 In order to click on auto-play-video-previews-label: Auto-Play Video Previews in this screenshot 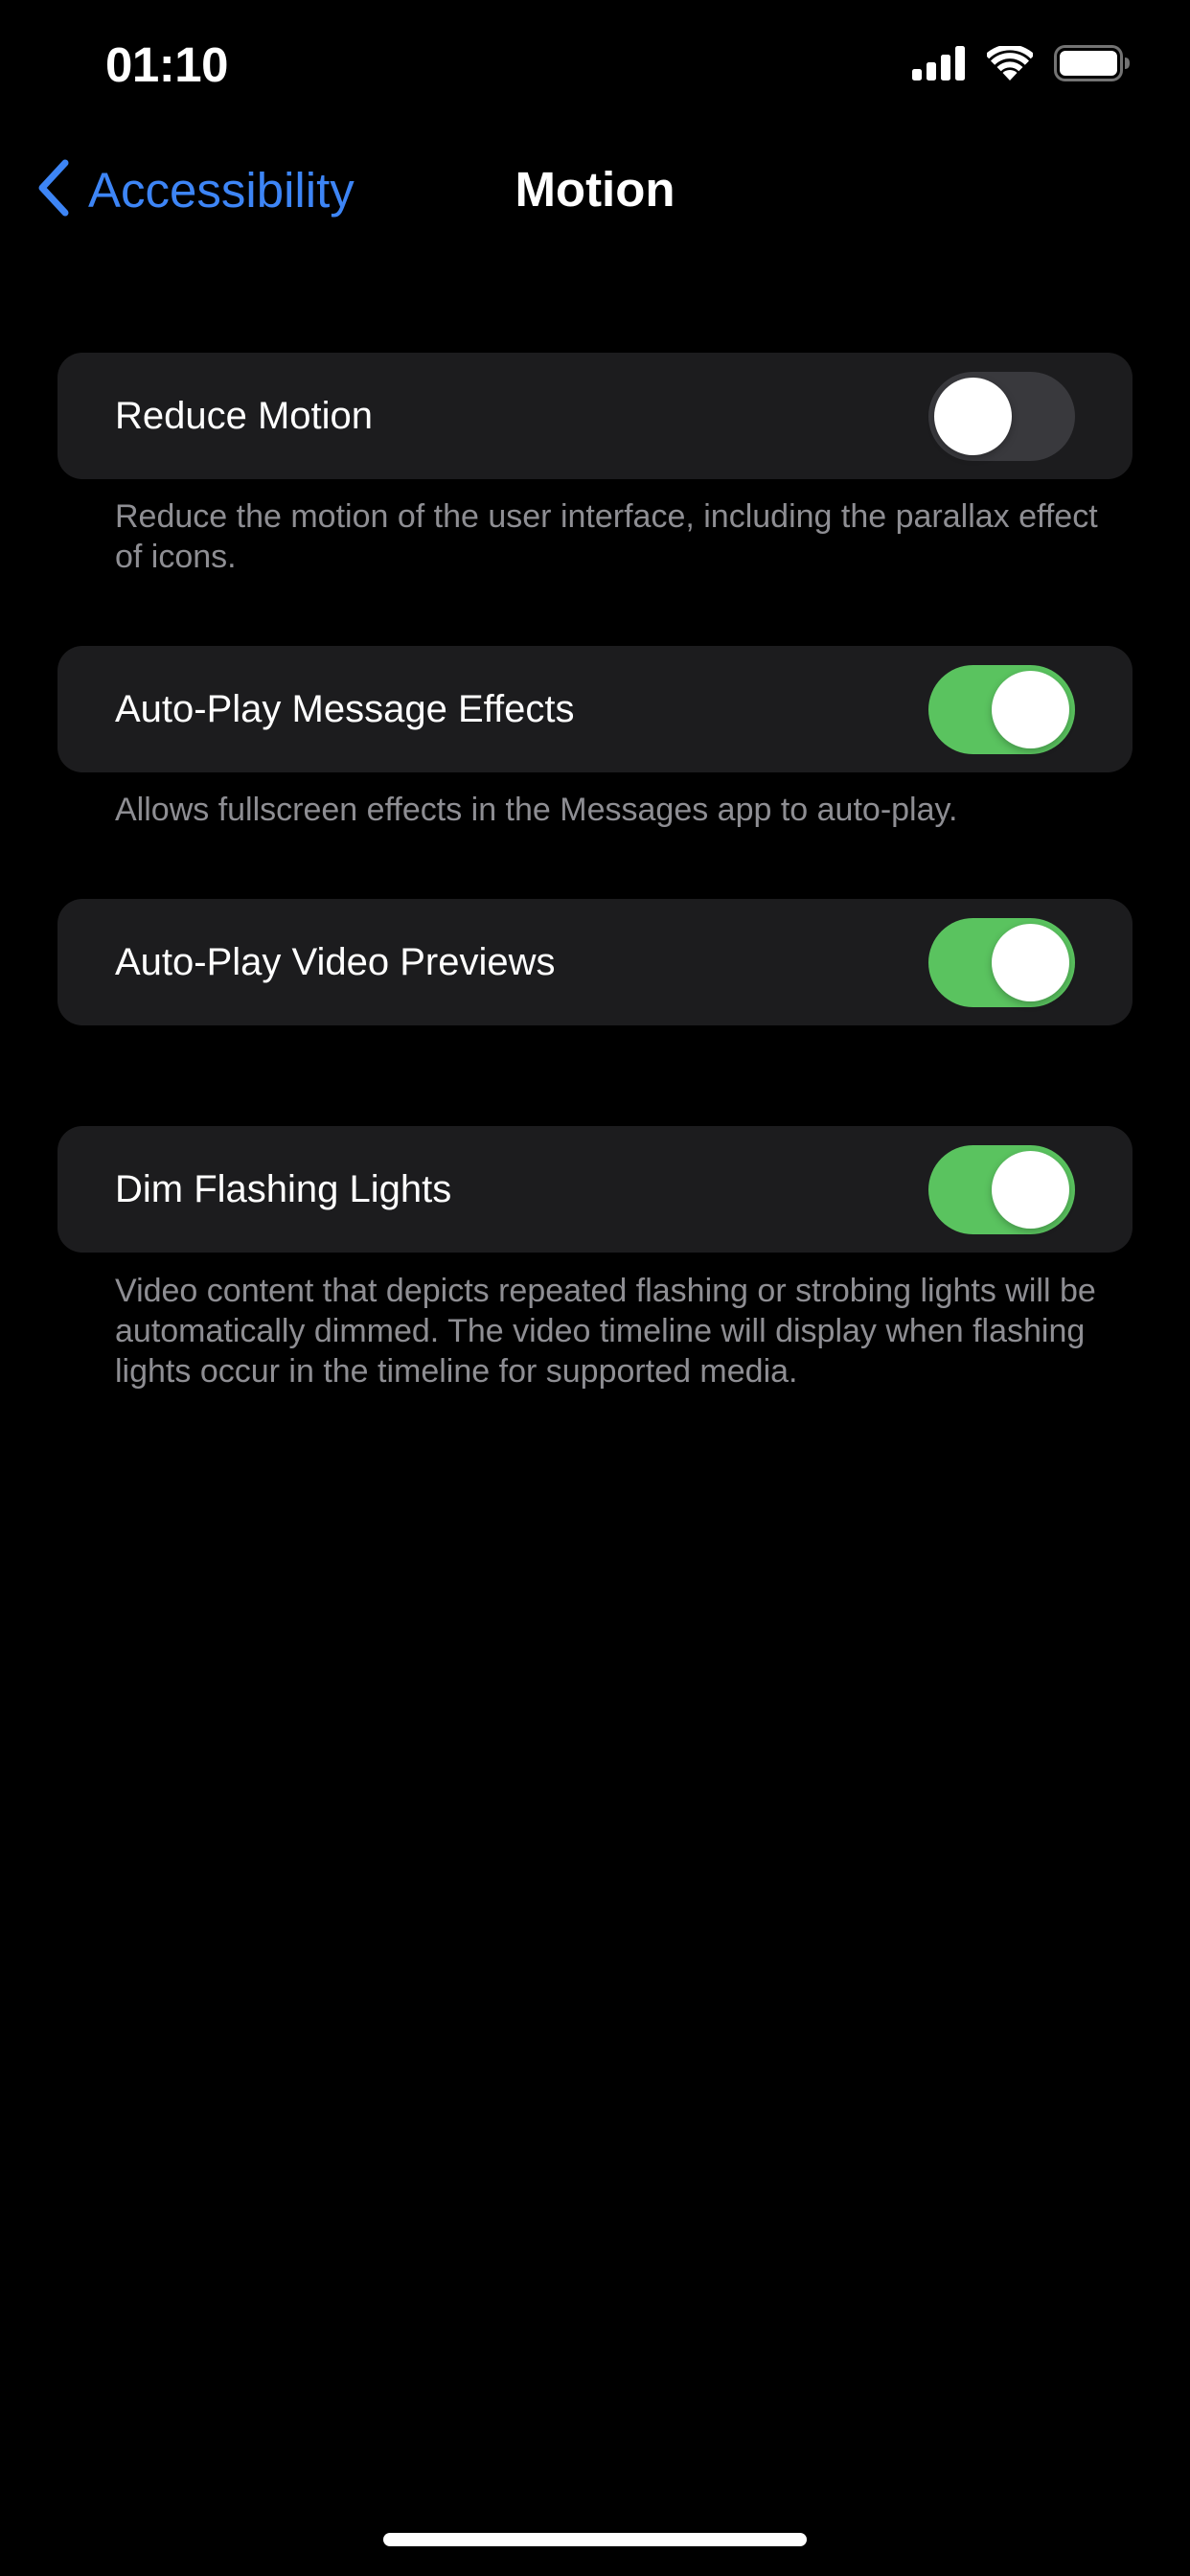, I will do `click(335, 962)`.